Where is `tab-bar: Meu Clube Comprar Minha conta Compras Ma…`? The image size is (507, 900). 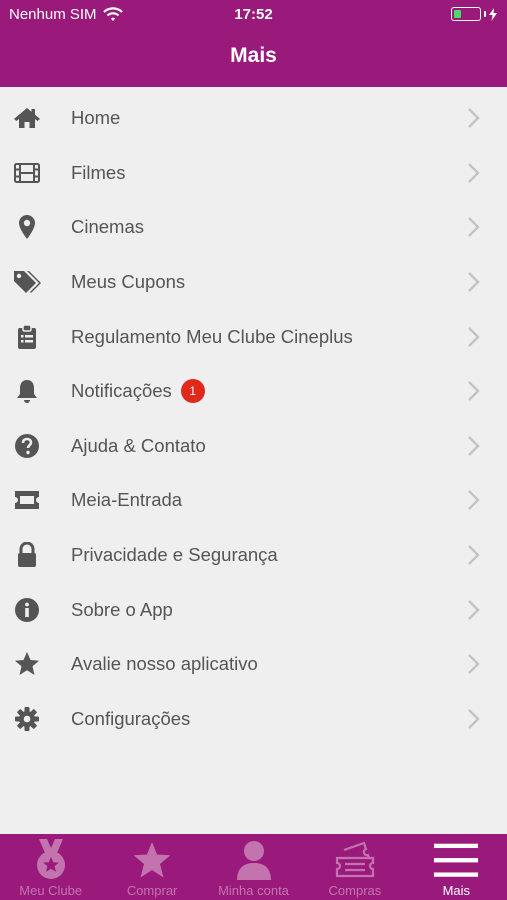 tab-bar: Meu Clube Comprar Minha conta Compras Ma… is located at coordinates (253, 867).